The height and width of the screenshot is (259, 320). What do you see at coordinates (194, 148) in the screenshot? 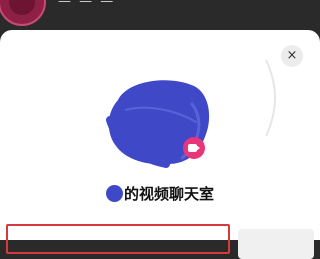
I see `video-camera-icon` at bounding box center [194, 148].